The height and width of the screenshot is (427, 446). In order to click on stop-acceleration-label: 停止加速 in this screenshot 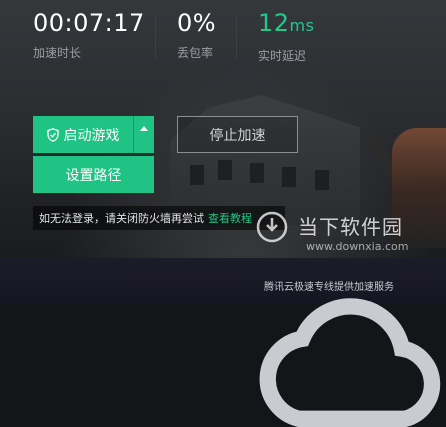, I will do `click(237, 135)`.